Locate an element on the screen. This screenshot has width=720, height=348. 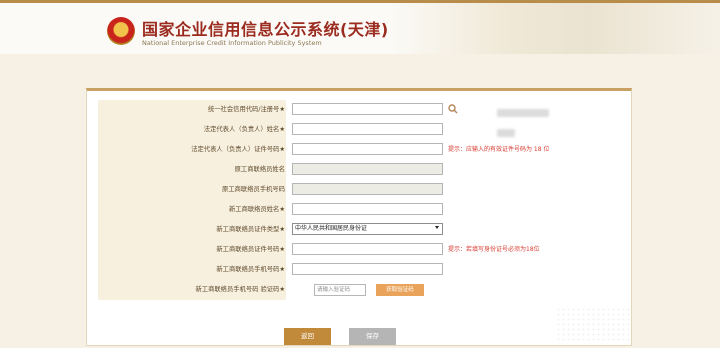
legal-rep-name-redacted is located at coordinates (506, 133).